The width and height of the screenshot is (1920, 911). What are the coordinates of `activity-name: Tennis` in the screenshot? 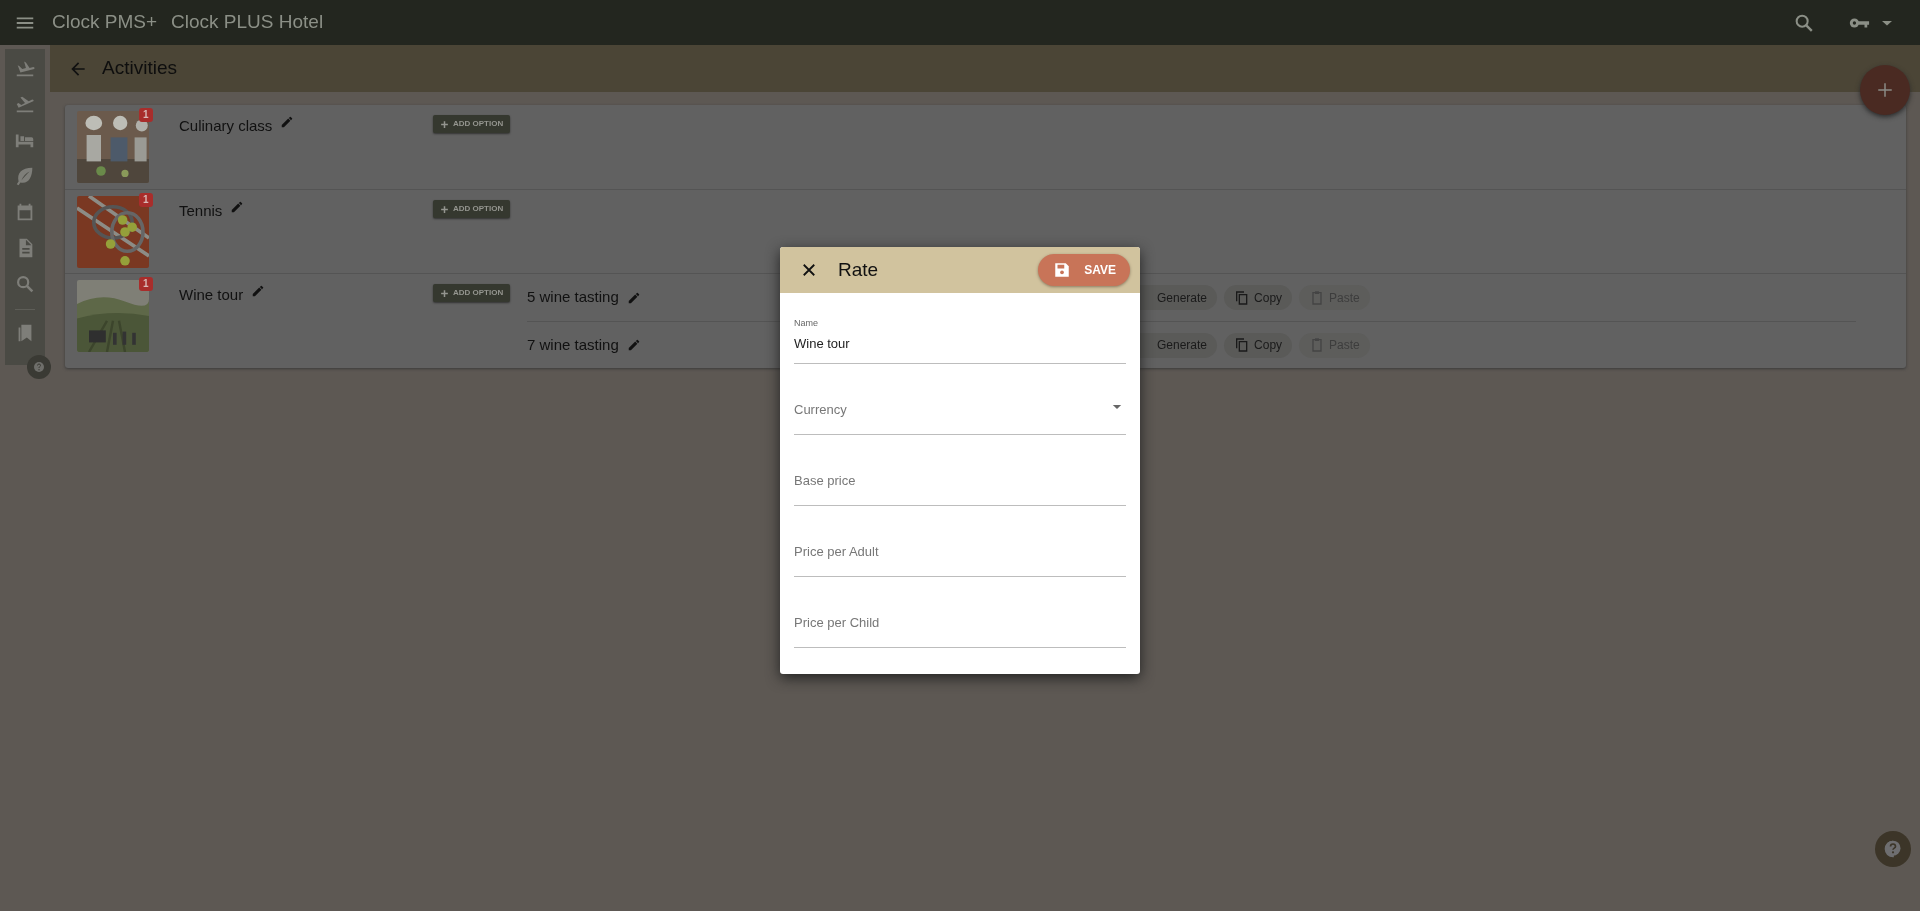 It's located at (201, 211).